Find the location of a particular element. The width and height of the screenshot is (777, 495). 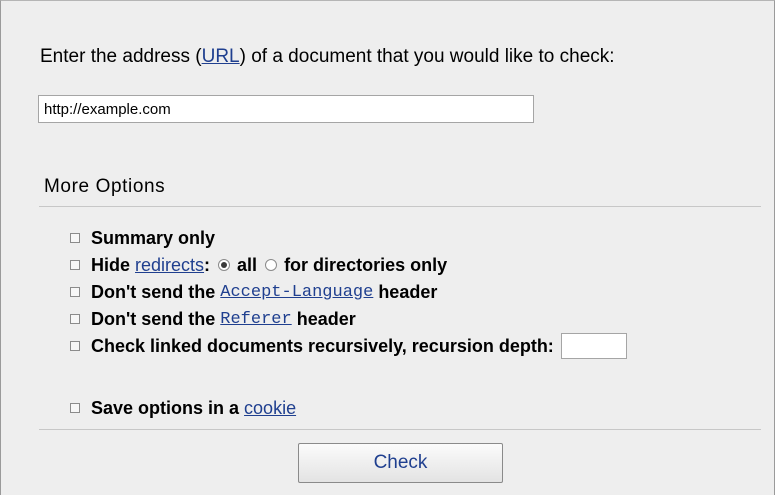

more-options-legend: More Options is located at coordinates (105, 186).